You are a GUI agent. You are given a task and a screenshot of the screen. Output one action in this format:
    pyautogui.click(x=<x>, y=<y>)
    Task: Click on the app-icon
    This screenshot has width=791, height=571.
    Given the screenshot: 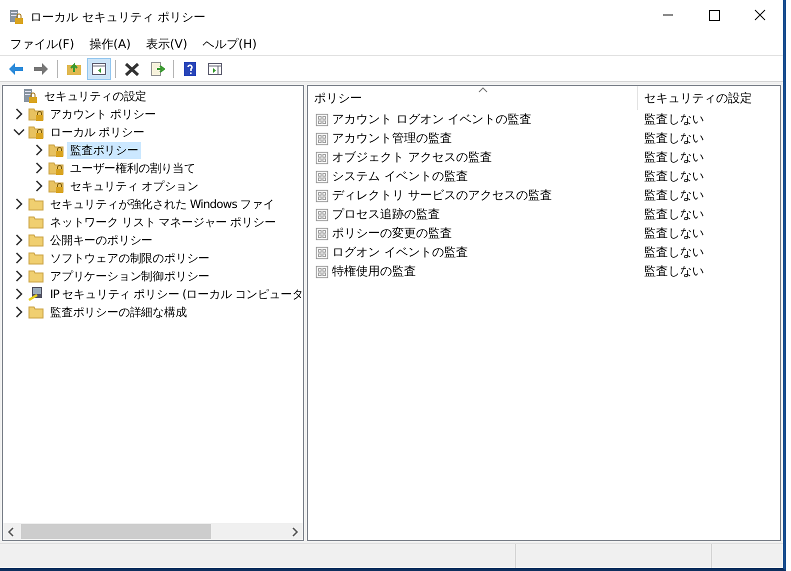 What is the action you would take?
    pyautogui.click(x=16, y=17)
    